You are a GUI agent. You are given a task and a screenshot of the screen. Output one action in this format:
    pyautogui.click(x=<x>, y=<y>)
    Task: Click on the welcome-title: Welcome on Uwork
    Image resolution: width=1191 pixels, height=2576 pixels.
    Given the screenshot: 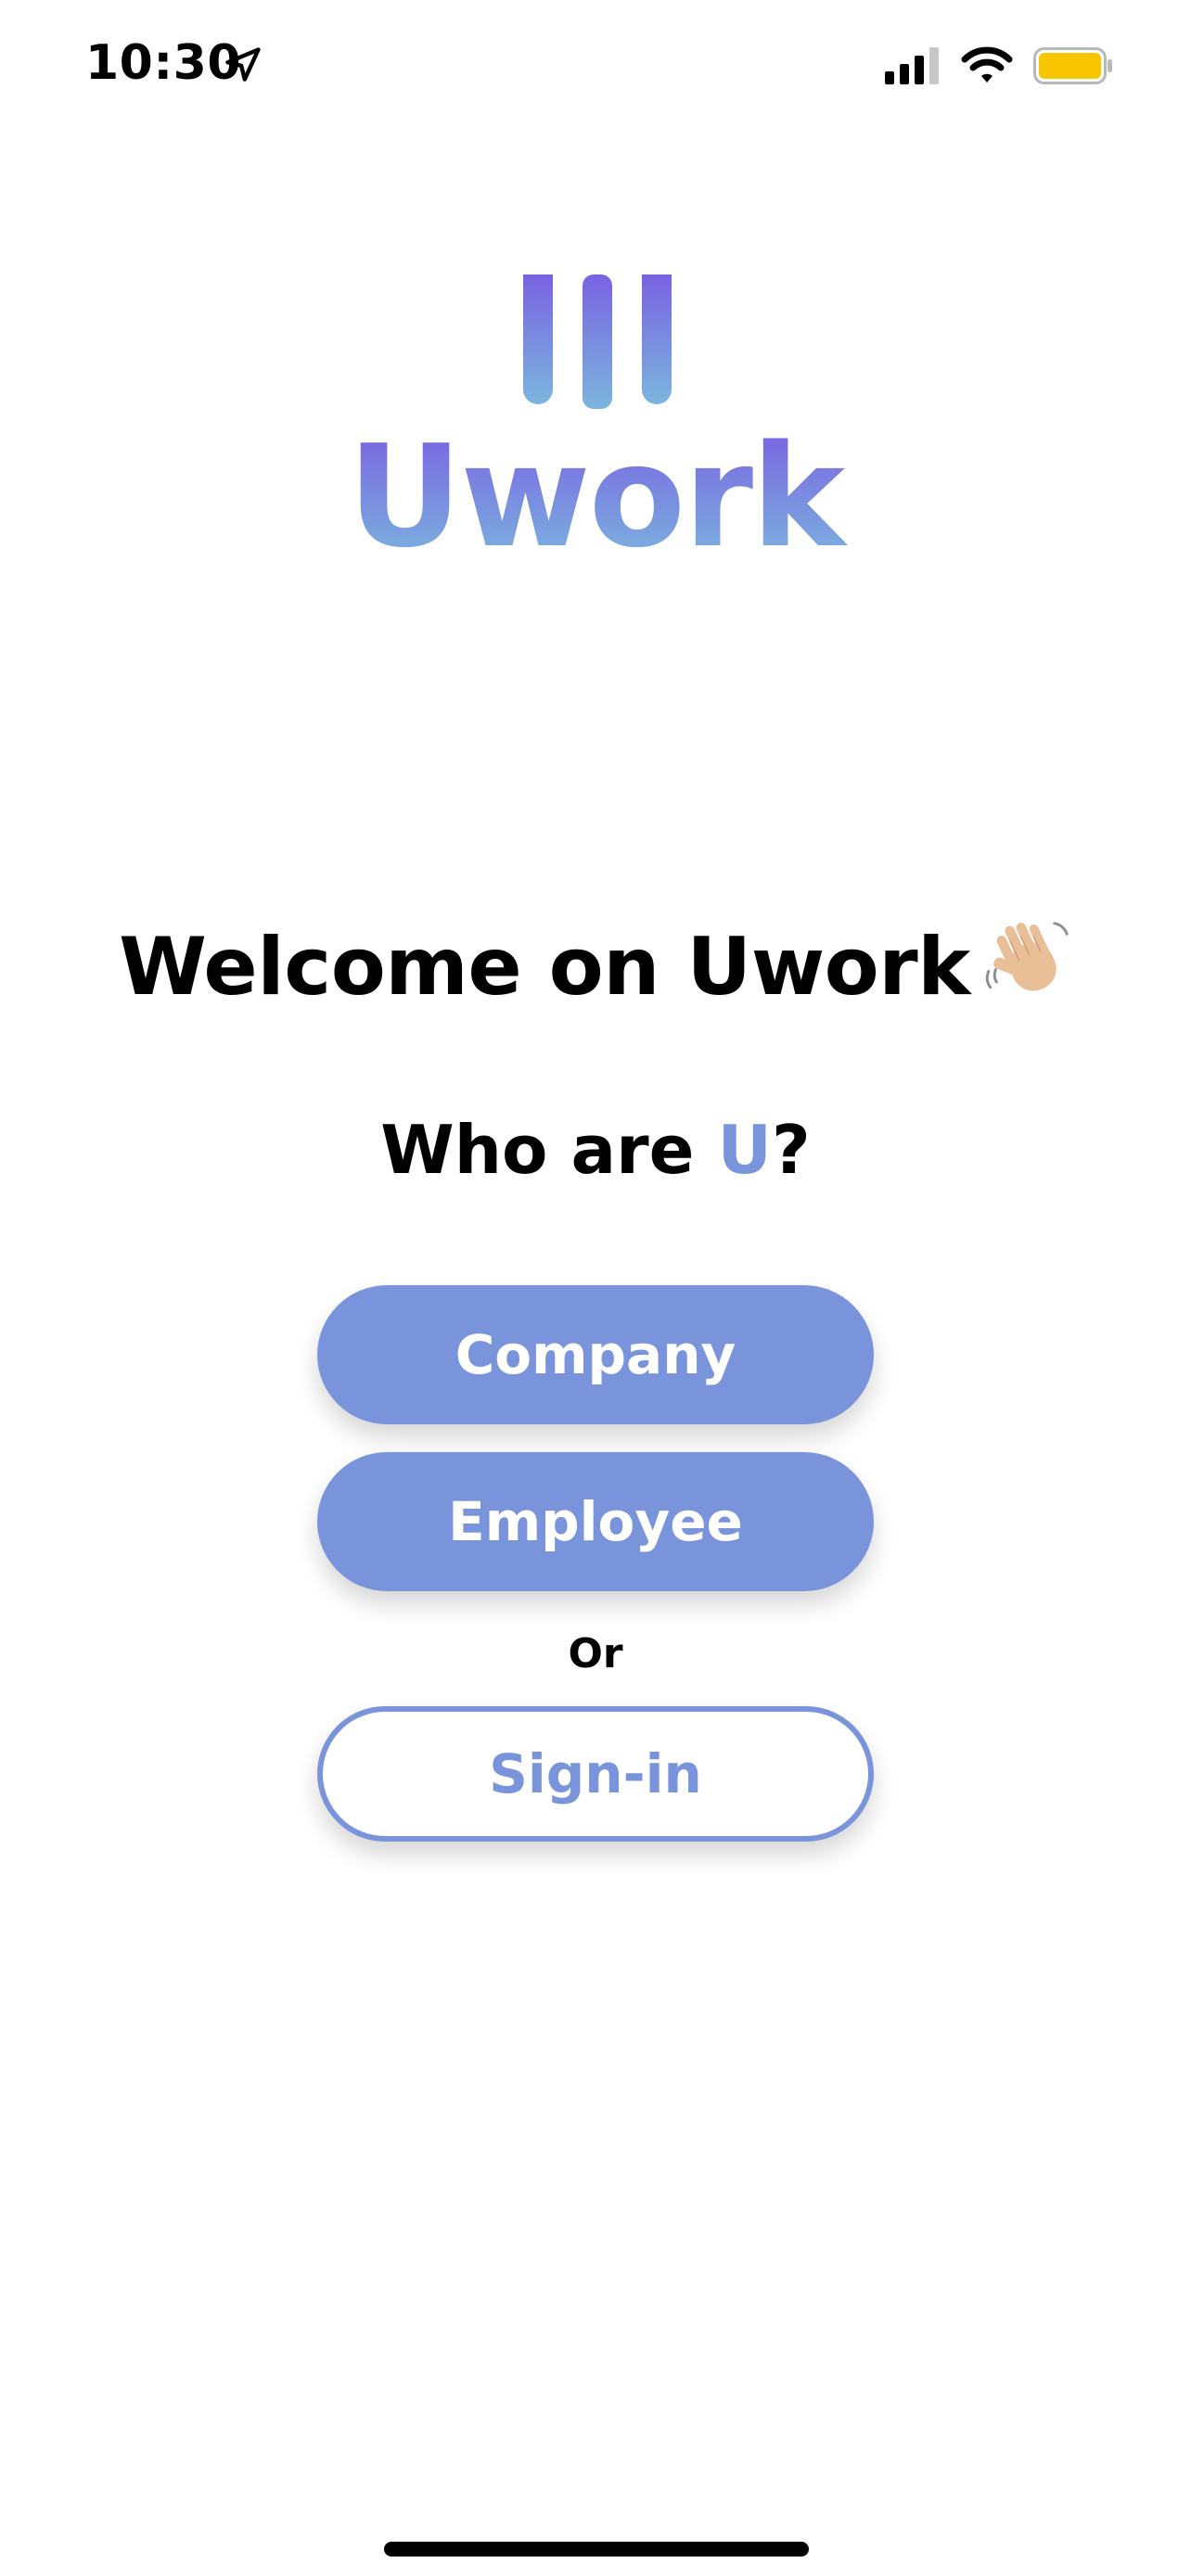 What is the action you would take?
    pyautogui.click(x=545, y=968)
    